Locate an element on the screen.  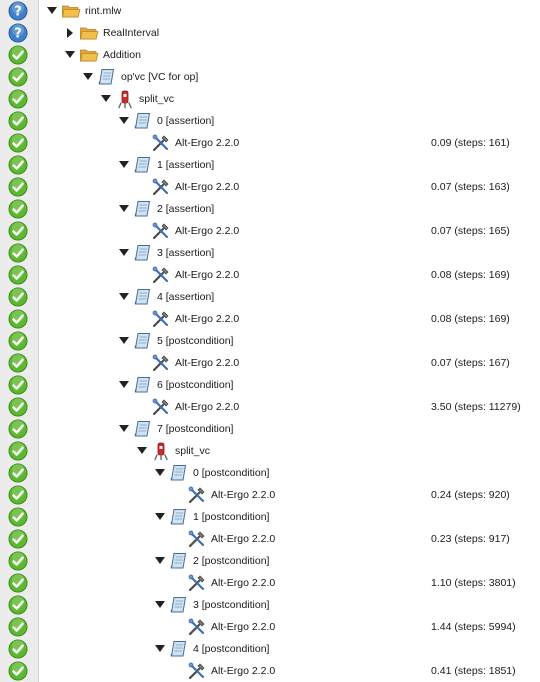
tree-row: Alt-Ergo 2.2.0 1.10 (steps: 3801) is located at coordinates (270, 583).